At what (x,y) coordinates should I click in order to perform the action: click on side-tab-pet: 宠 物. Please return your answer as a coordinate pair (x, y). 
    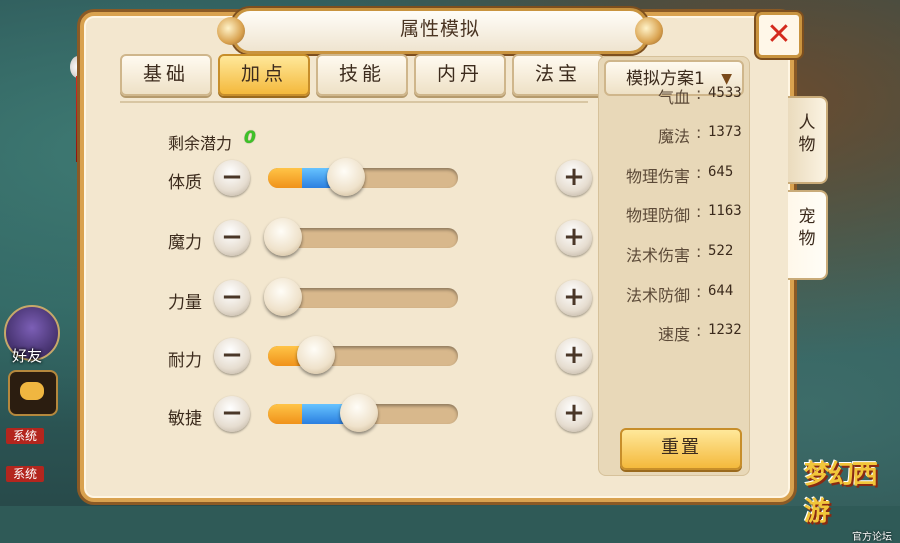
    Looking at the image, I should click on (808, 235).